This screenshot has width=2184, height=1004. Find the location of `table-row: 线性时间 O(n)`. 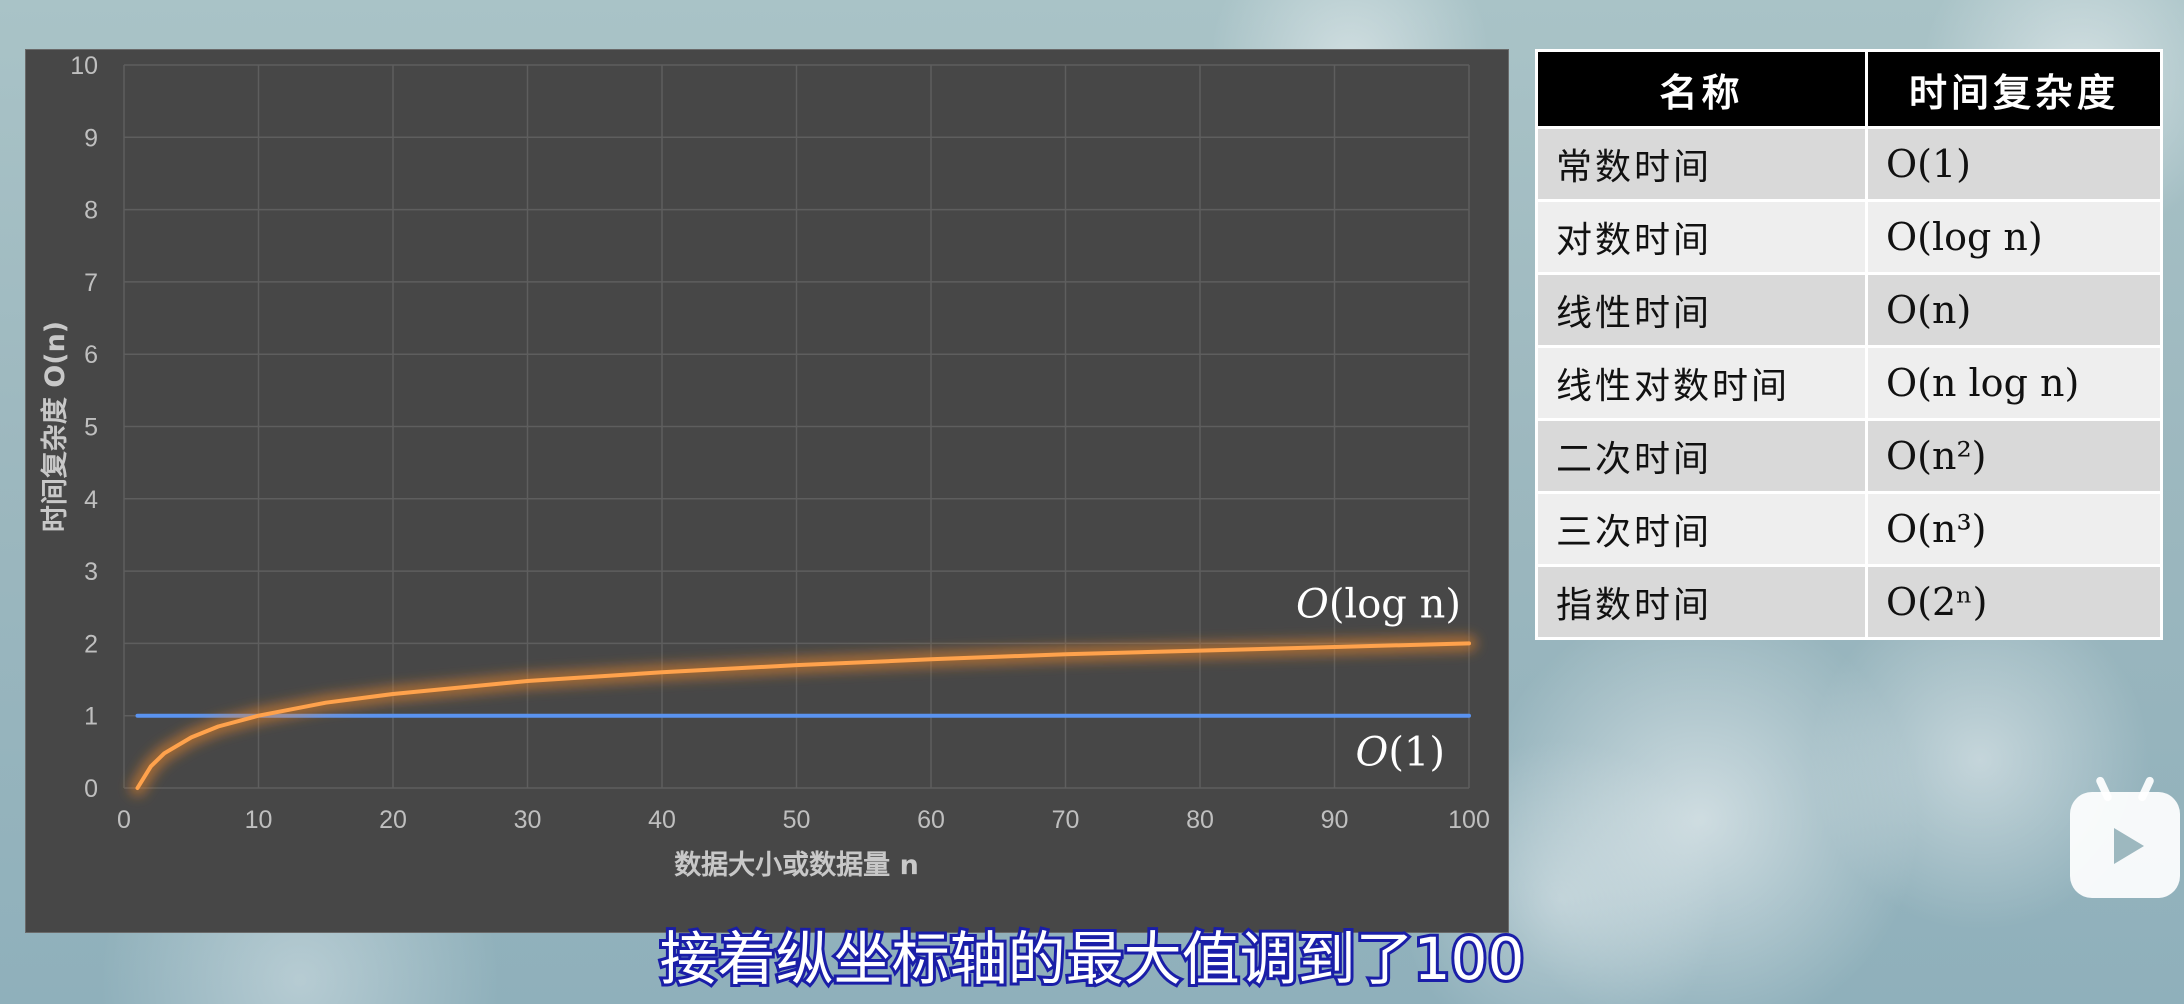

table-row: 线性时间 O(n) is located at coordinates (1849, 310).